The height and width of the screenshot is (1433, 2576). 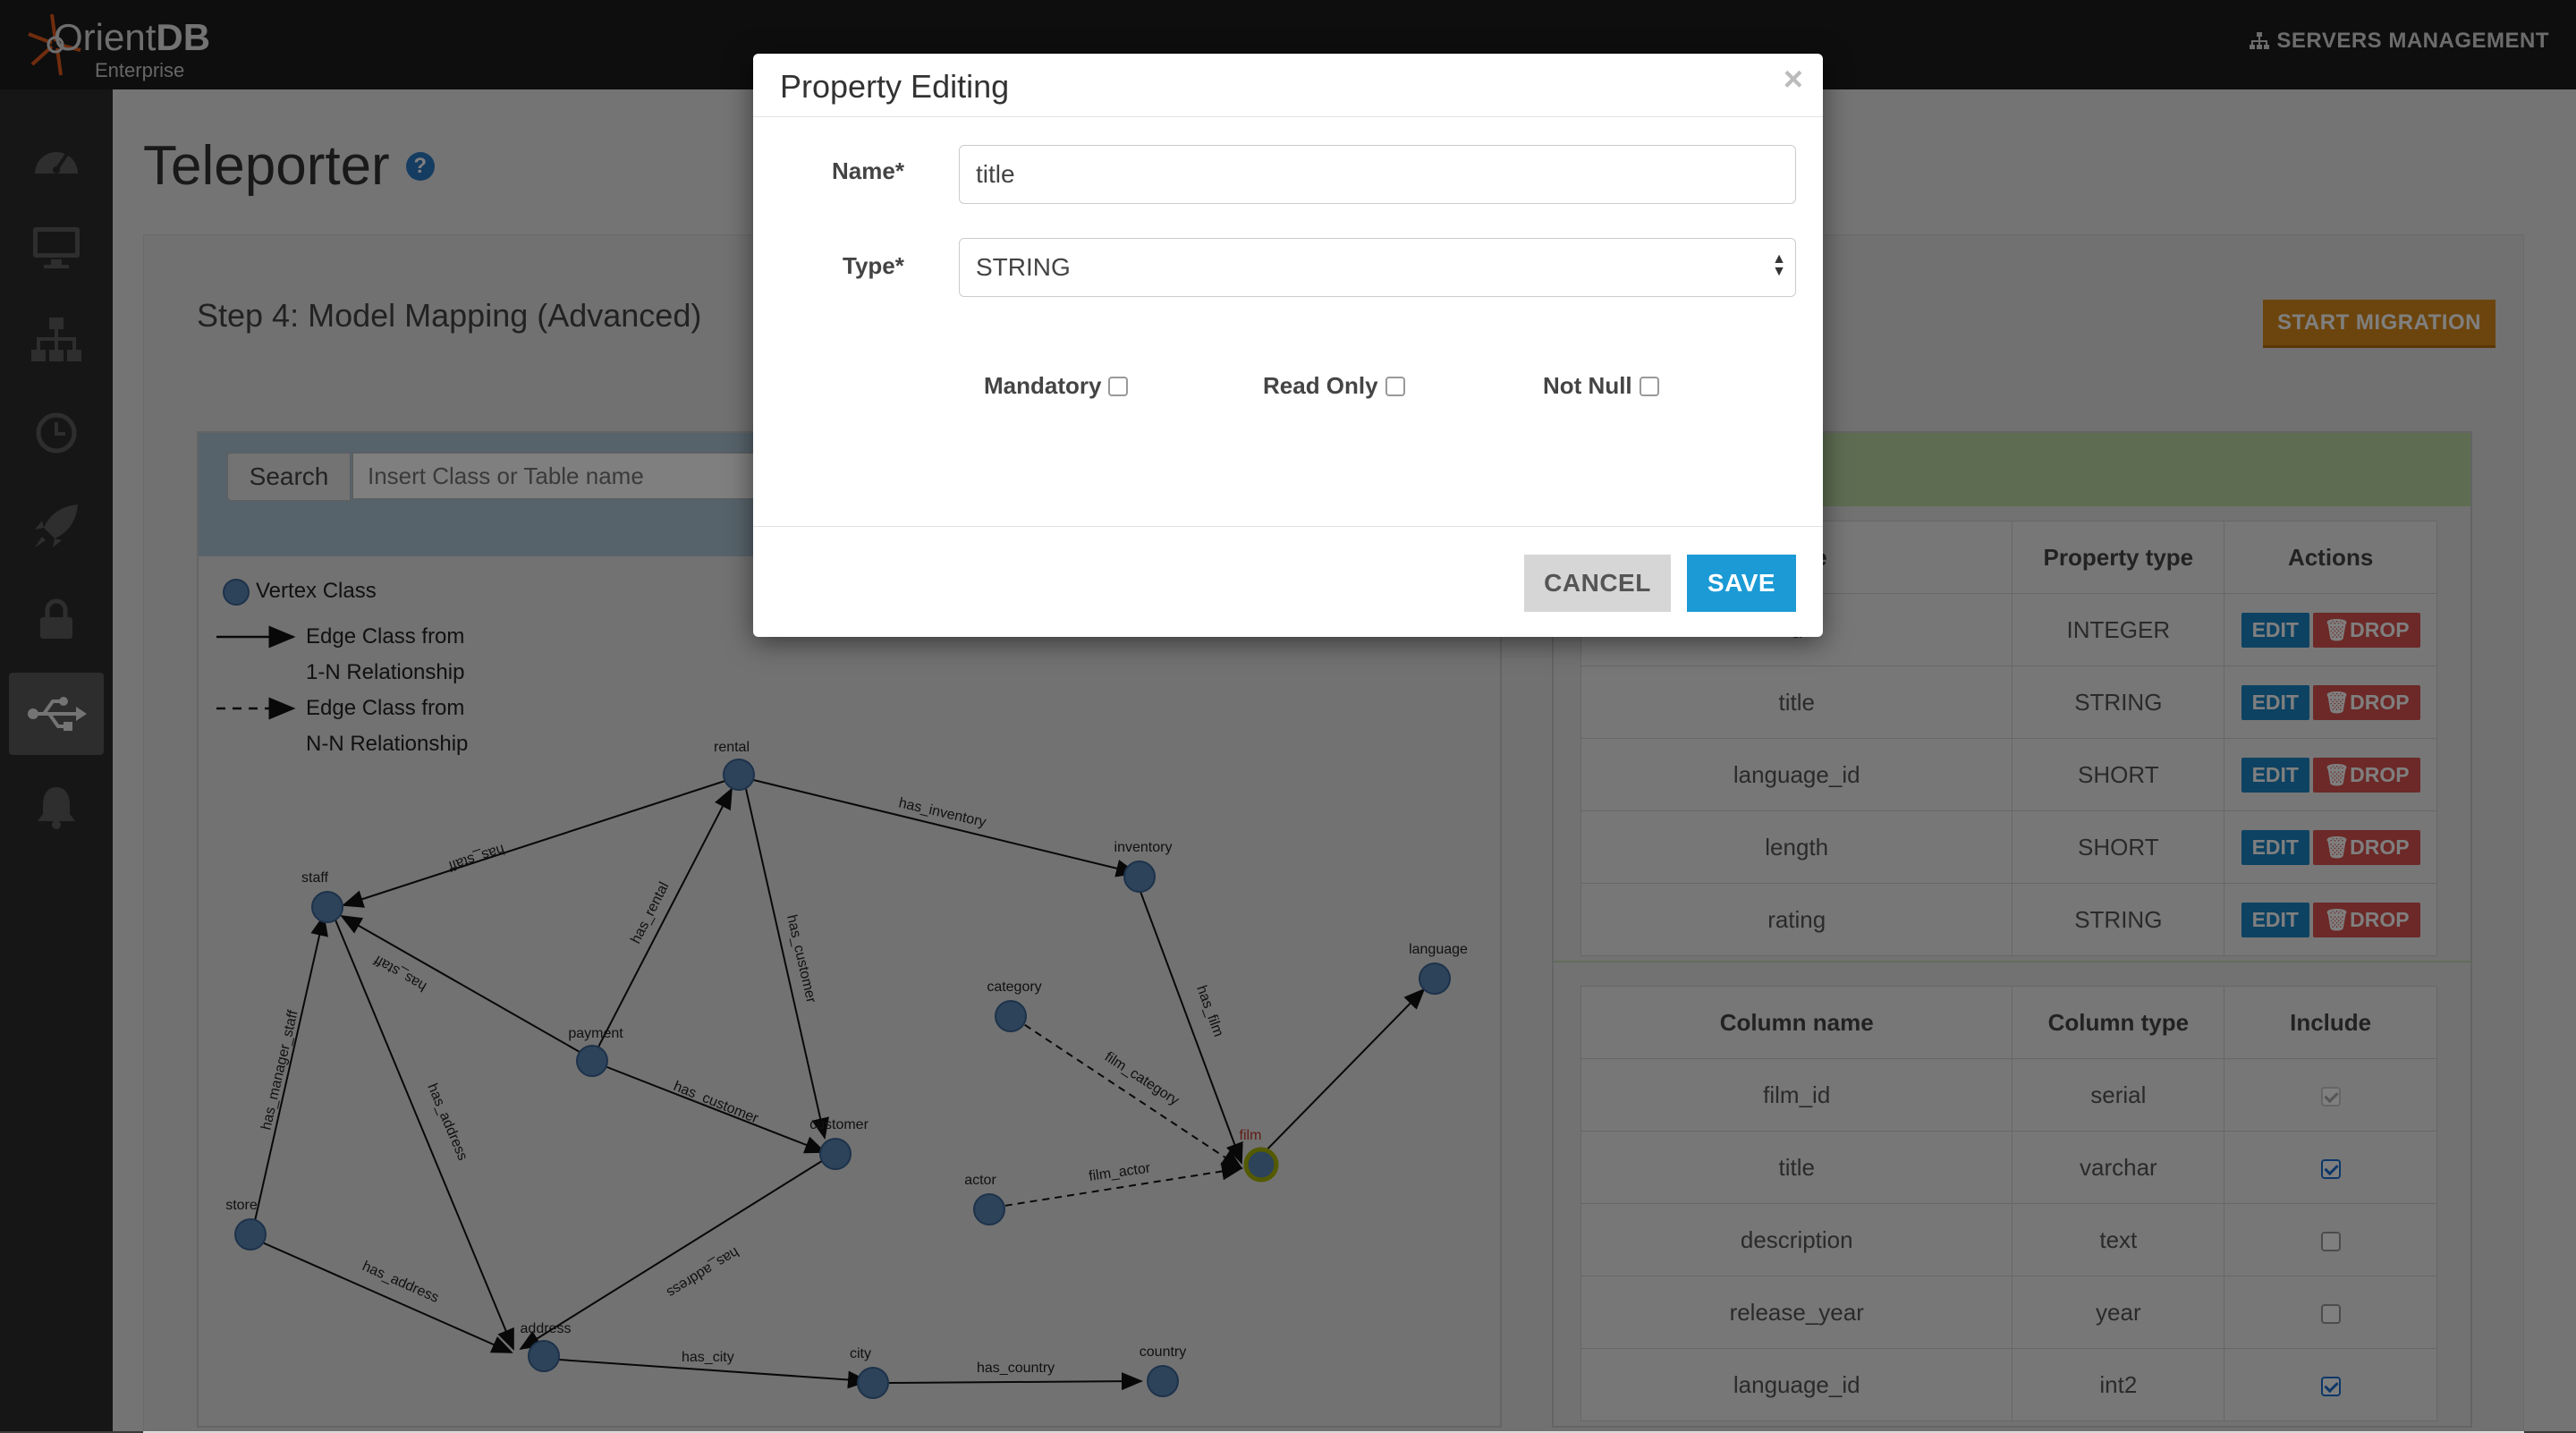 I want to click on type-select-value: STRING, so click(x=1023, y=267).